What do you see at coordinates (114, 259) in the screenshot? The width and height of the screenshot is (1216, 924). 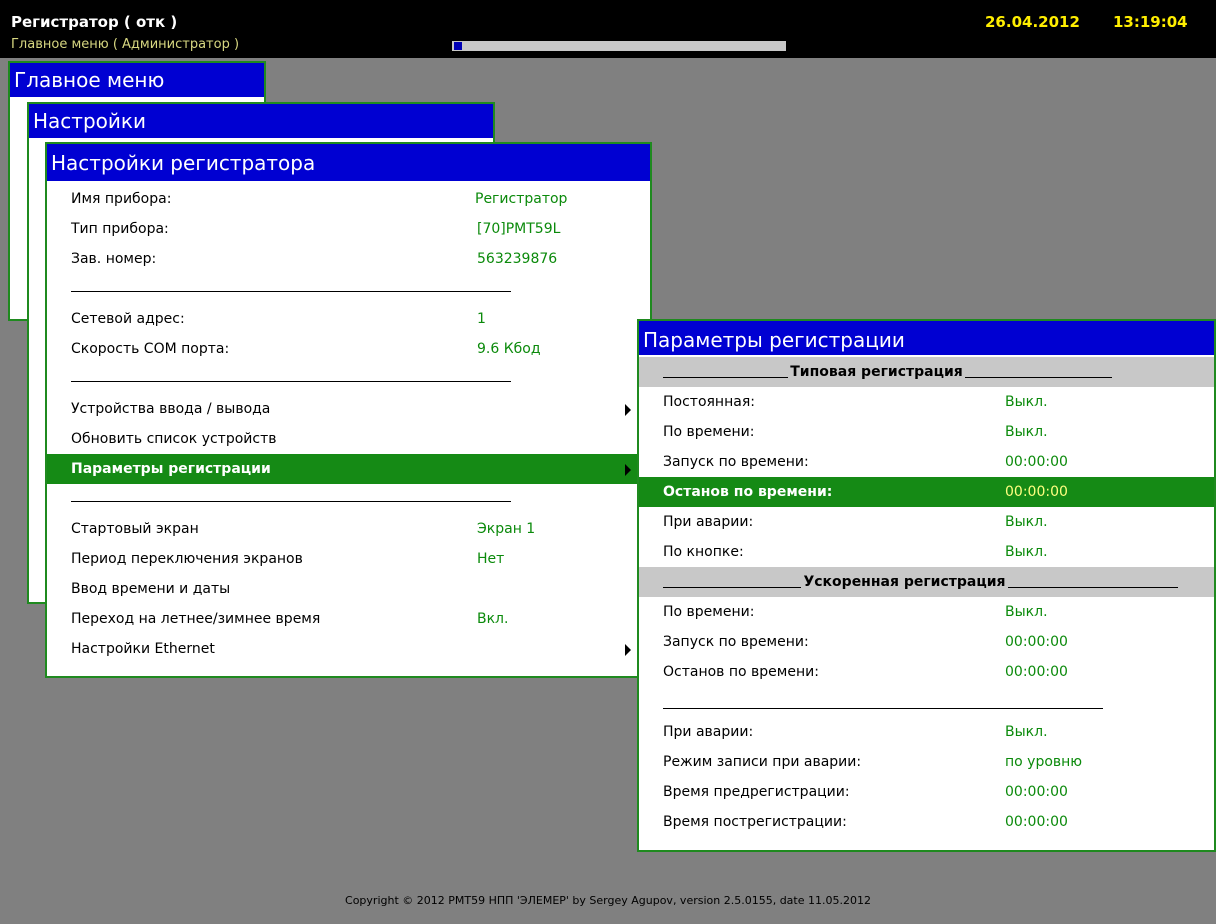 I see `menu-item-label: Зав. номер:` at bounding box center [114, 259].